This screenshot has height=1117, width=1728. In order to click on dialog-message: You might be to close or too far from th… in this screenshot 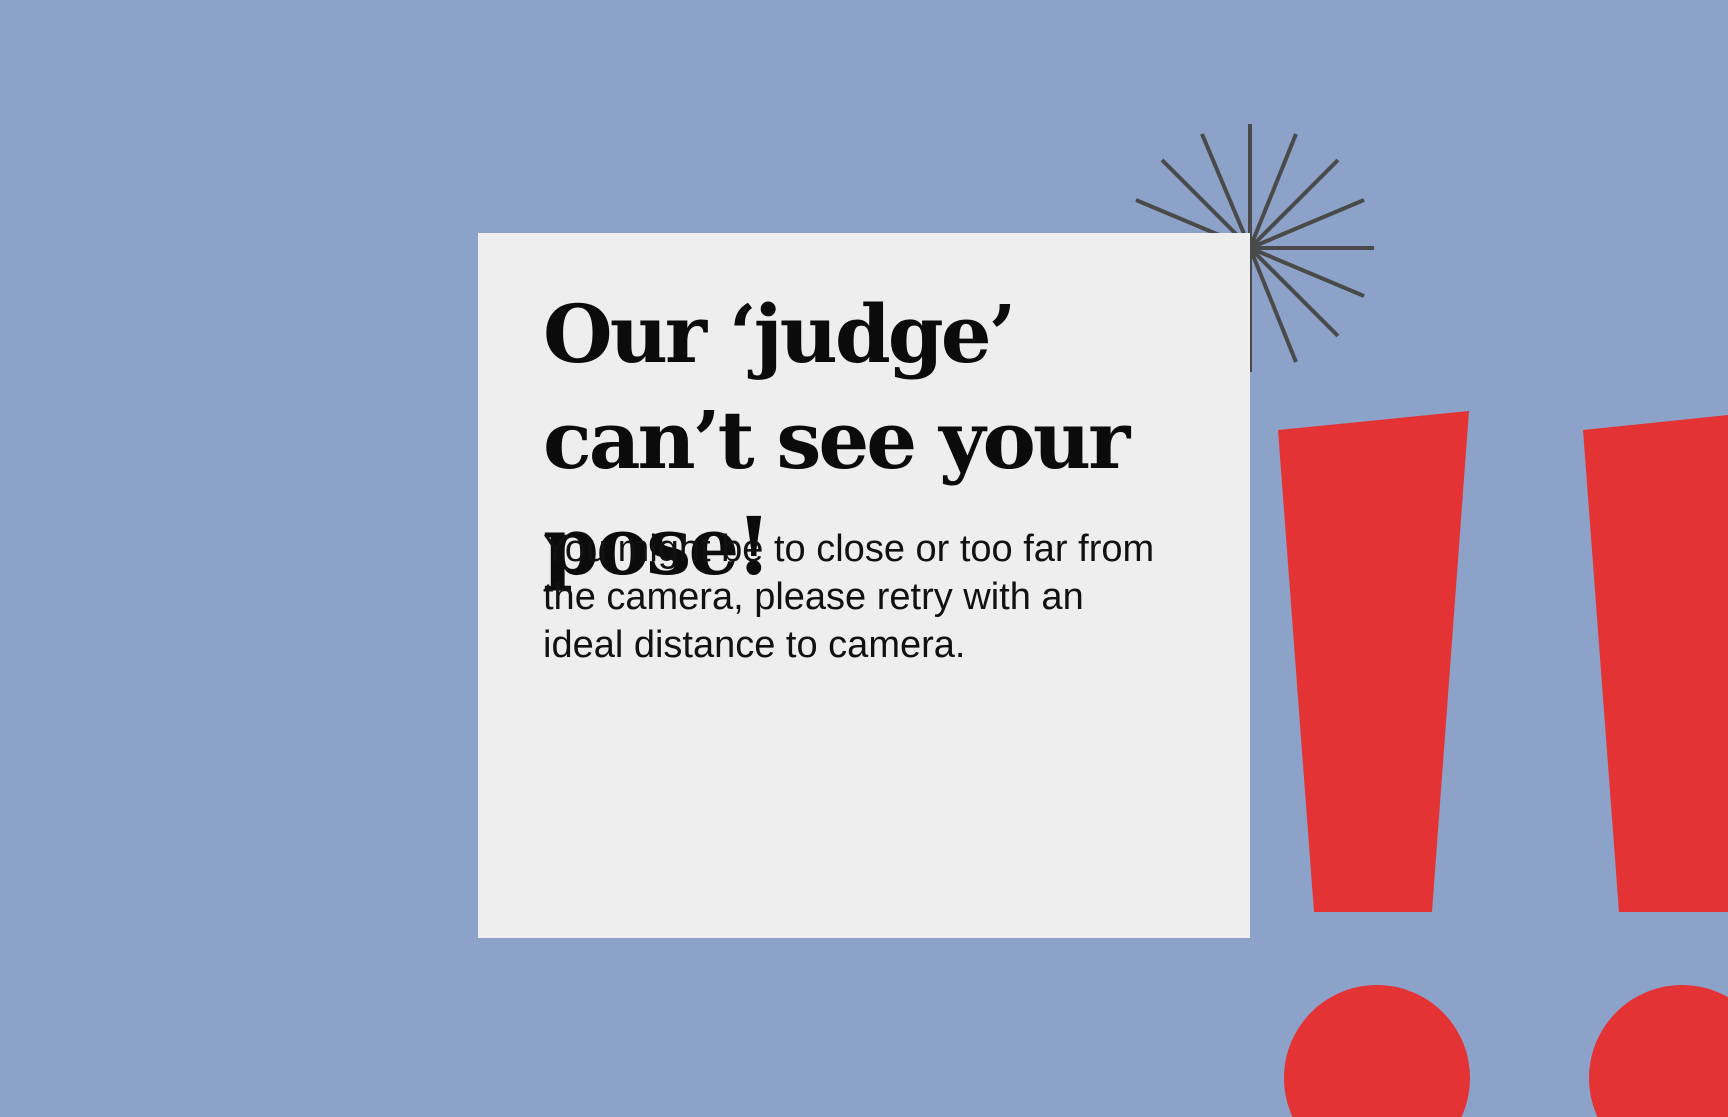, I will do `click(849, 597)`.